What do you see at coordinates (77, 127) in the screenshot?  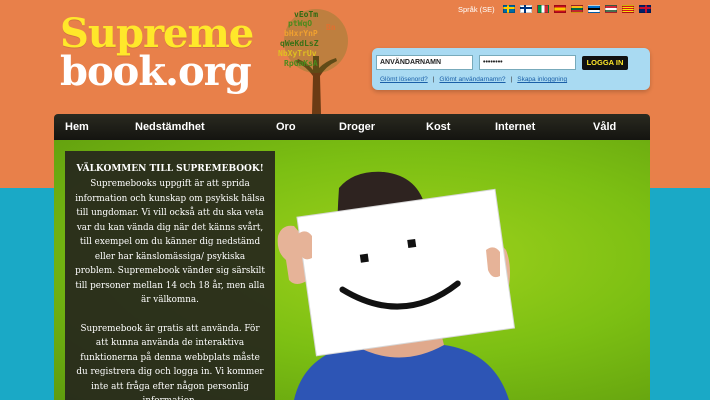 I see `nav-item-hem: Hem` at bounding box center [77, 127].